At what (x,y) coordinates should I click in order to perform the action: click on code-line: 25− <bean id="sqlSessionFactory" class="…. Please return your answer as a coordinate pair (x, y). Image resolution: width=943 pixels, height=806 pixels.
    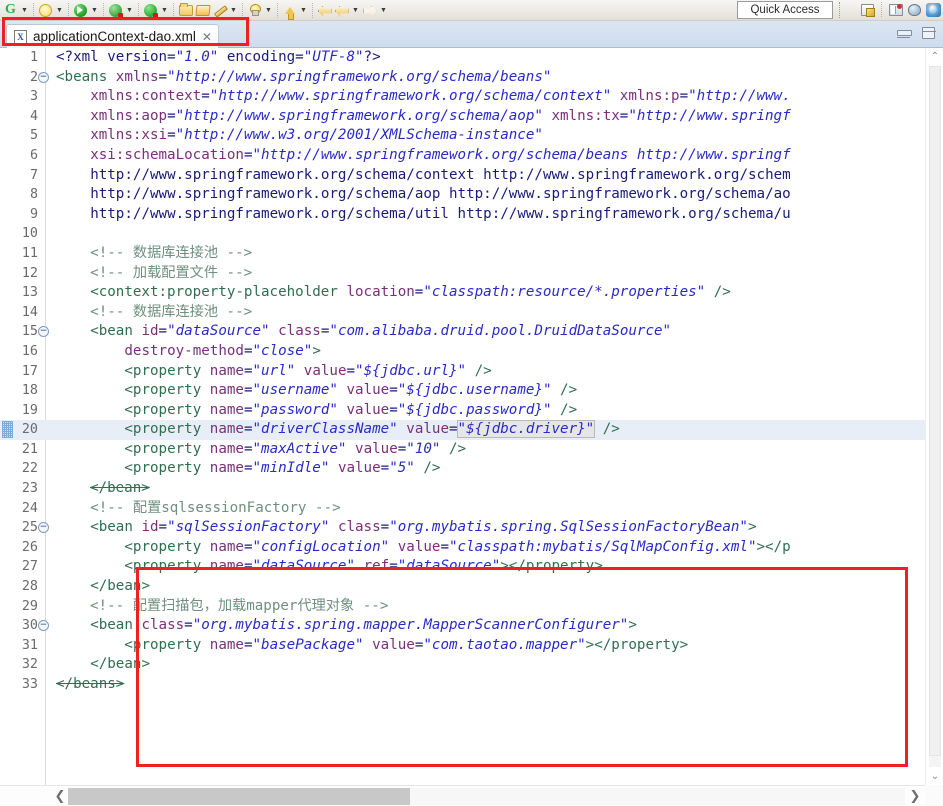
    Looking at the image, I should click on (462, 528).